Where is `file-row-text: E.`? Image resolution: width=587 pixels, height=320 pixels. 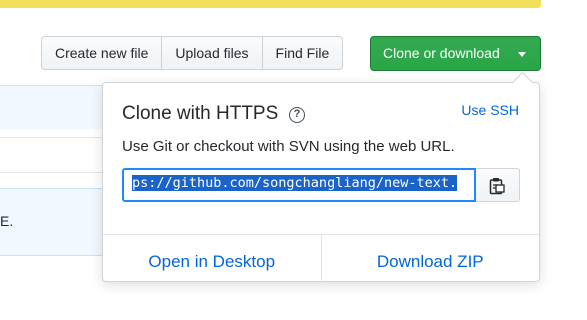 file-row-text: E. is located at coordinates (7, 221).